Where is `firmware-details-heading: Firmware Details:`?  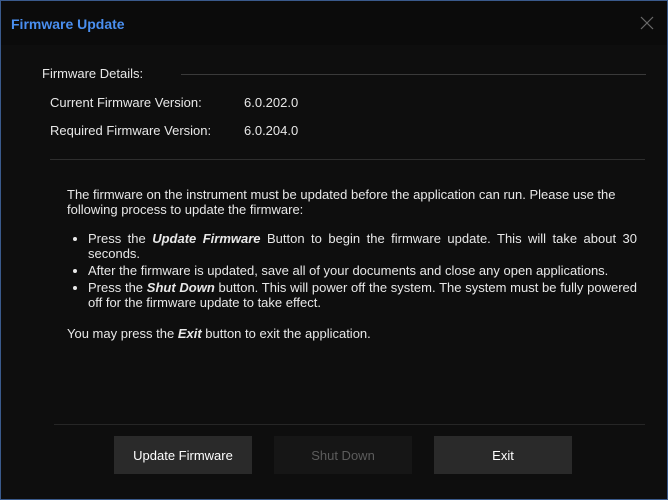 firmware-details-heading: Firmware Details: is located at coordinates (93, 73).